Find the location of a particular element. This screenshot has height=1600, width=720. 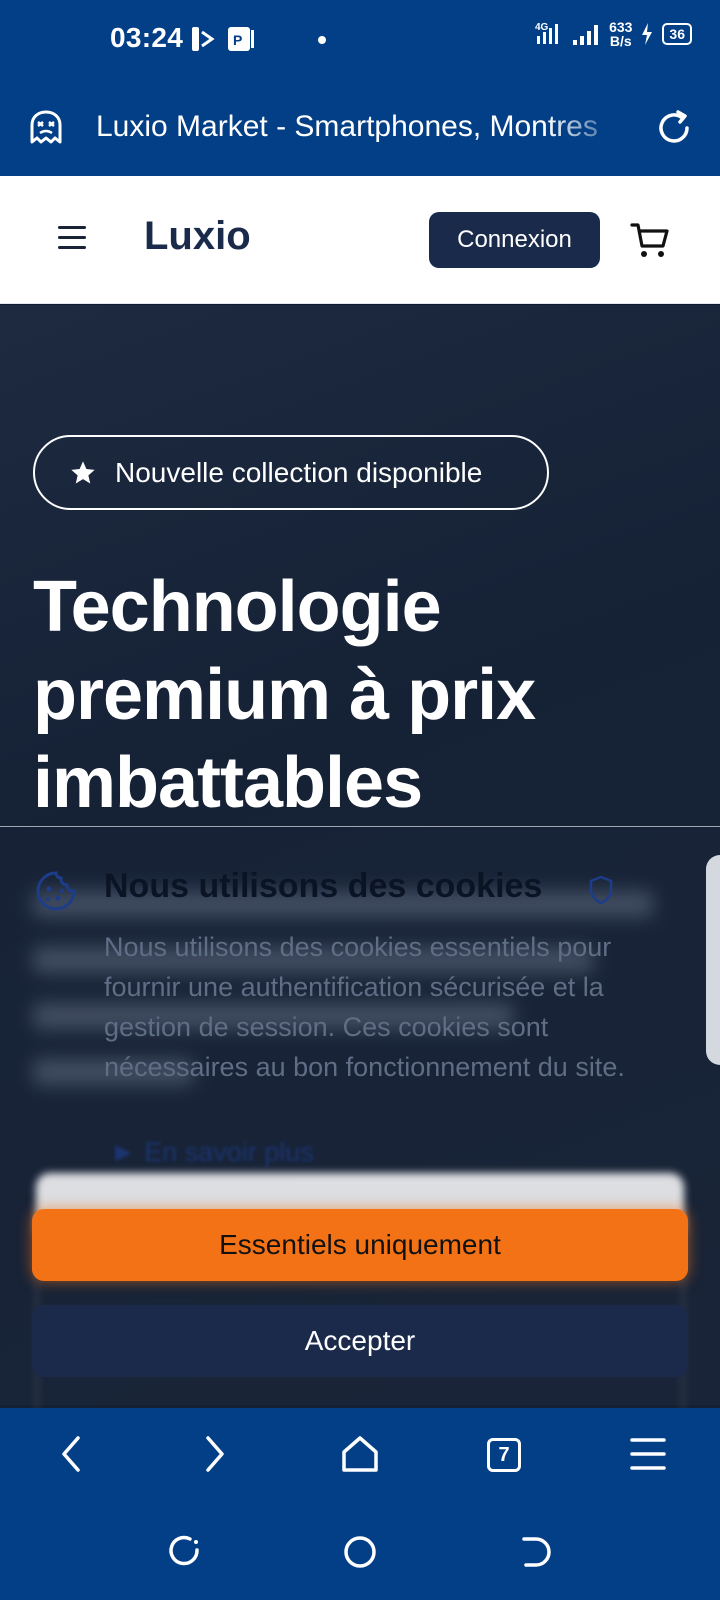

browser-address-bar: Luxio Market - Smartphones, Montres is located at coordinates (360, 128).